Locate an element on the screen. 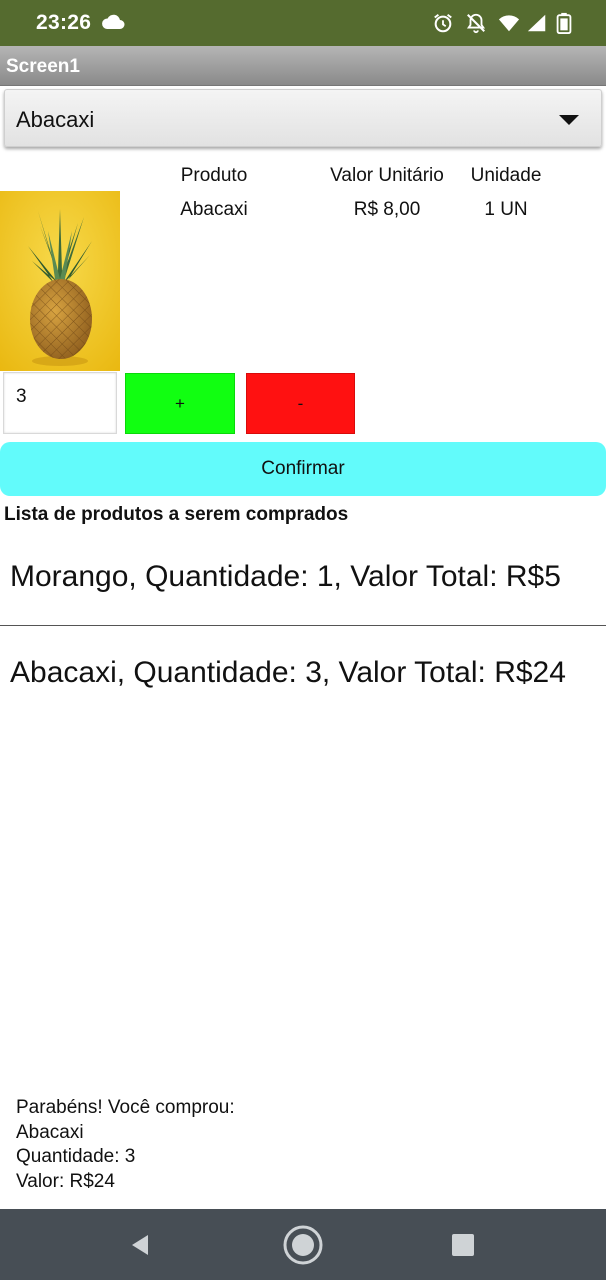  navigation-bar is located at coordinates (303, 1244).